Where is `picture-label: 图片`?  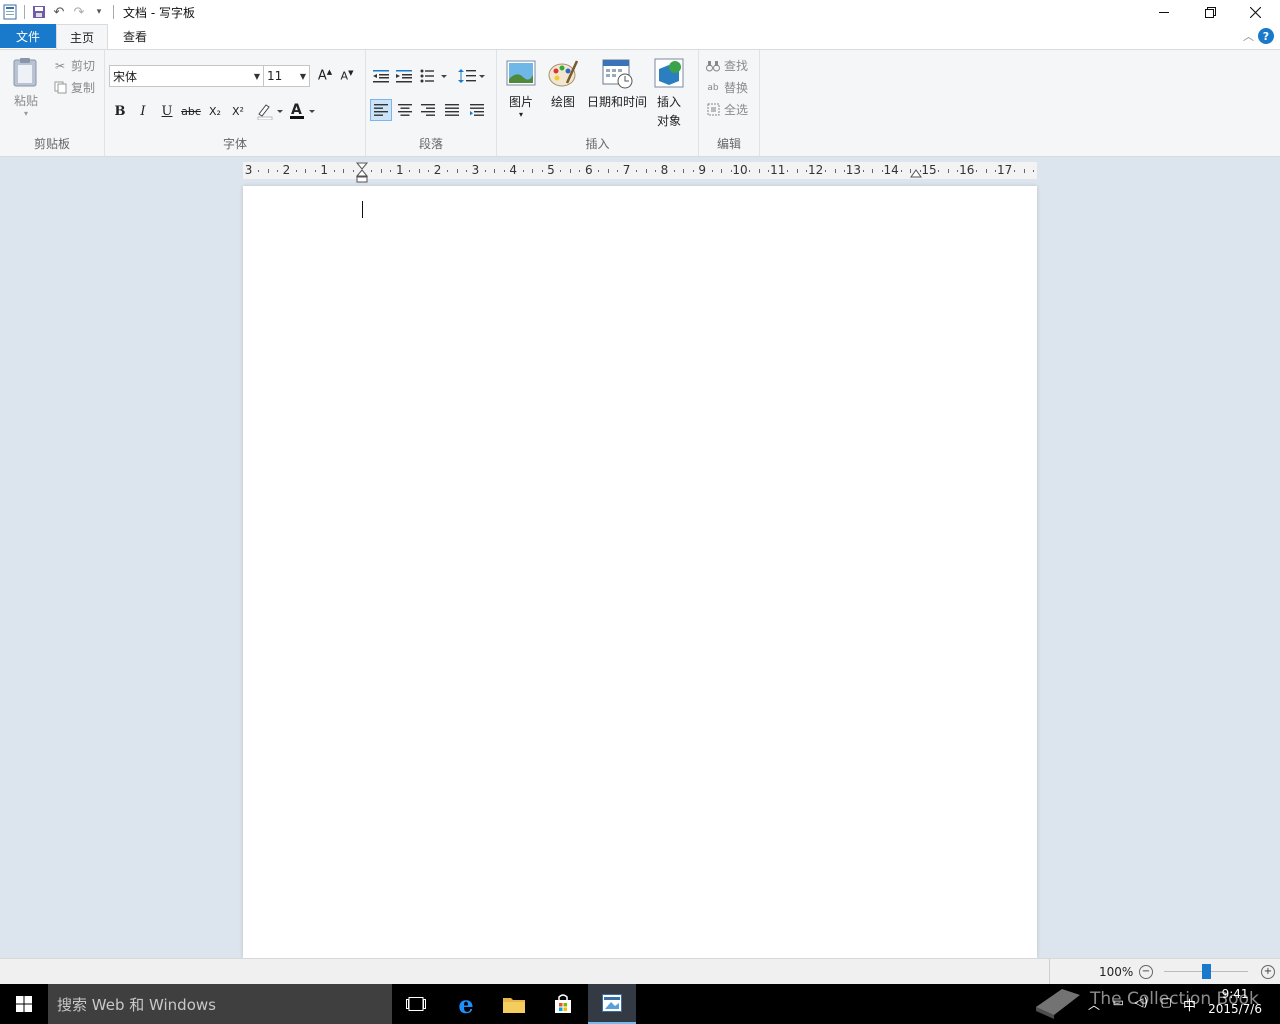 picture-label: 图片 is located at coordinates (520, 102).